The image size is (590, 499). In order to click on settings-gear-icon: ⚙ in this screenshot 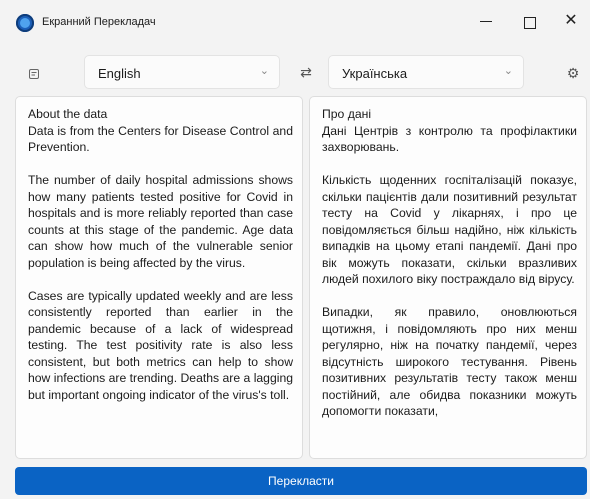, I will do `click(573, 73)`.